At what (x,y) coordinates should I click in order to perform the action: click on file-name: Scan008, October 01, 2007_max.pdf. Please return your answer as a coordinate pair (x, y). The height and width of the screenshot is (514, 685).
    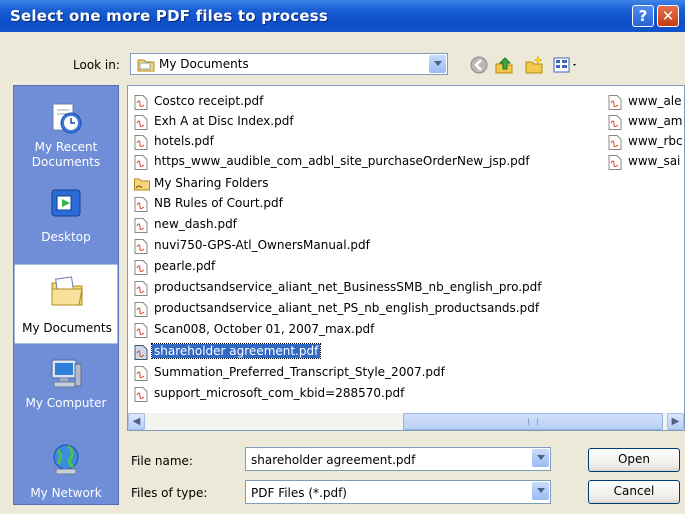
    Looking at the image, I should click on (264, 329).